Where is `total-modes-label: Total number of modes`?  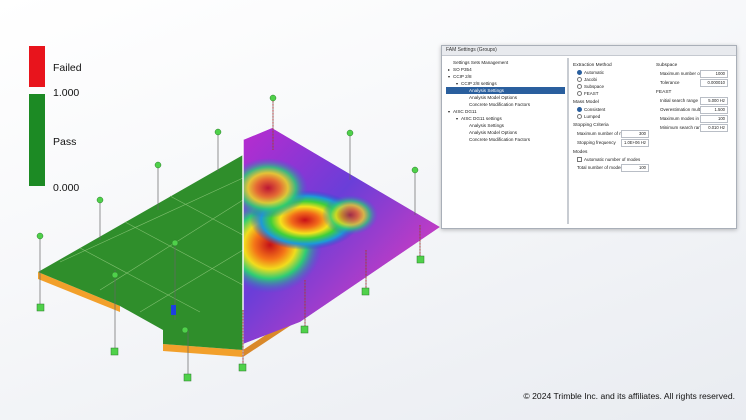
total-modes-label: Total number of modes is located at coordinates (600, 167).